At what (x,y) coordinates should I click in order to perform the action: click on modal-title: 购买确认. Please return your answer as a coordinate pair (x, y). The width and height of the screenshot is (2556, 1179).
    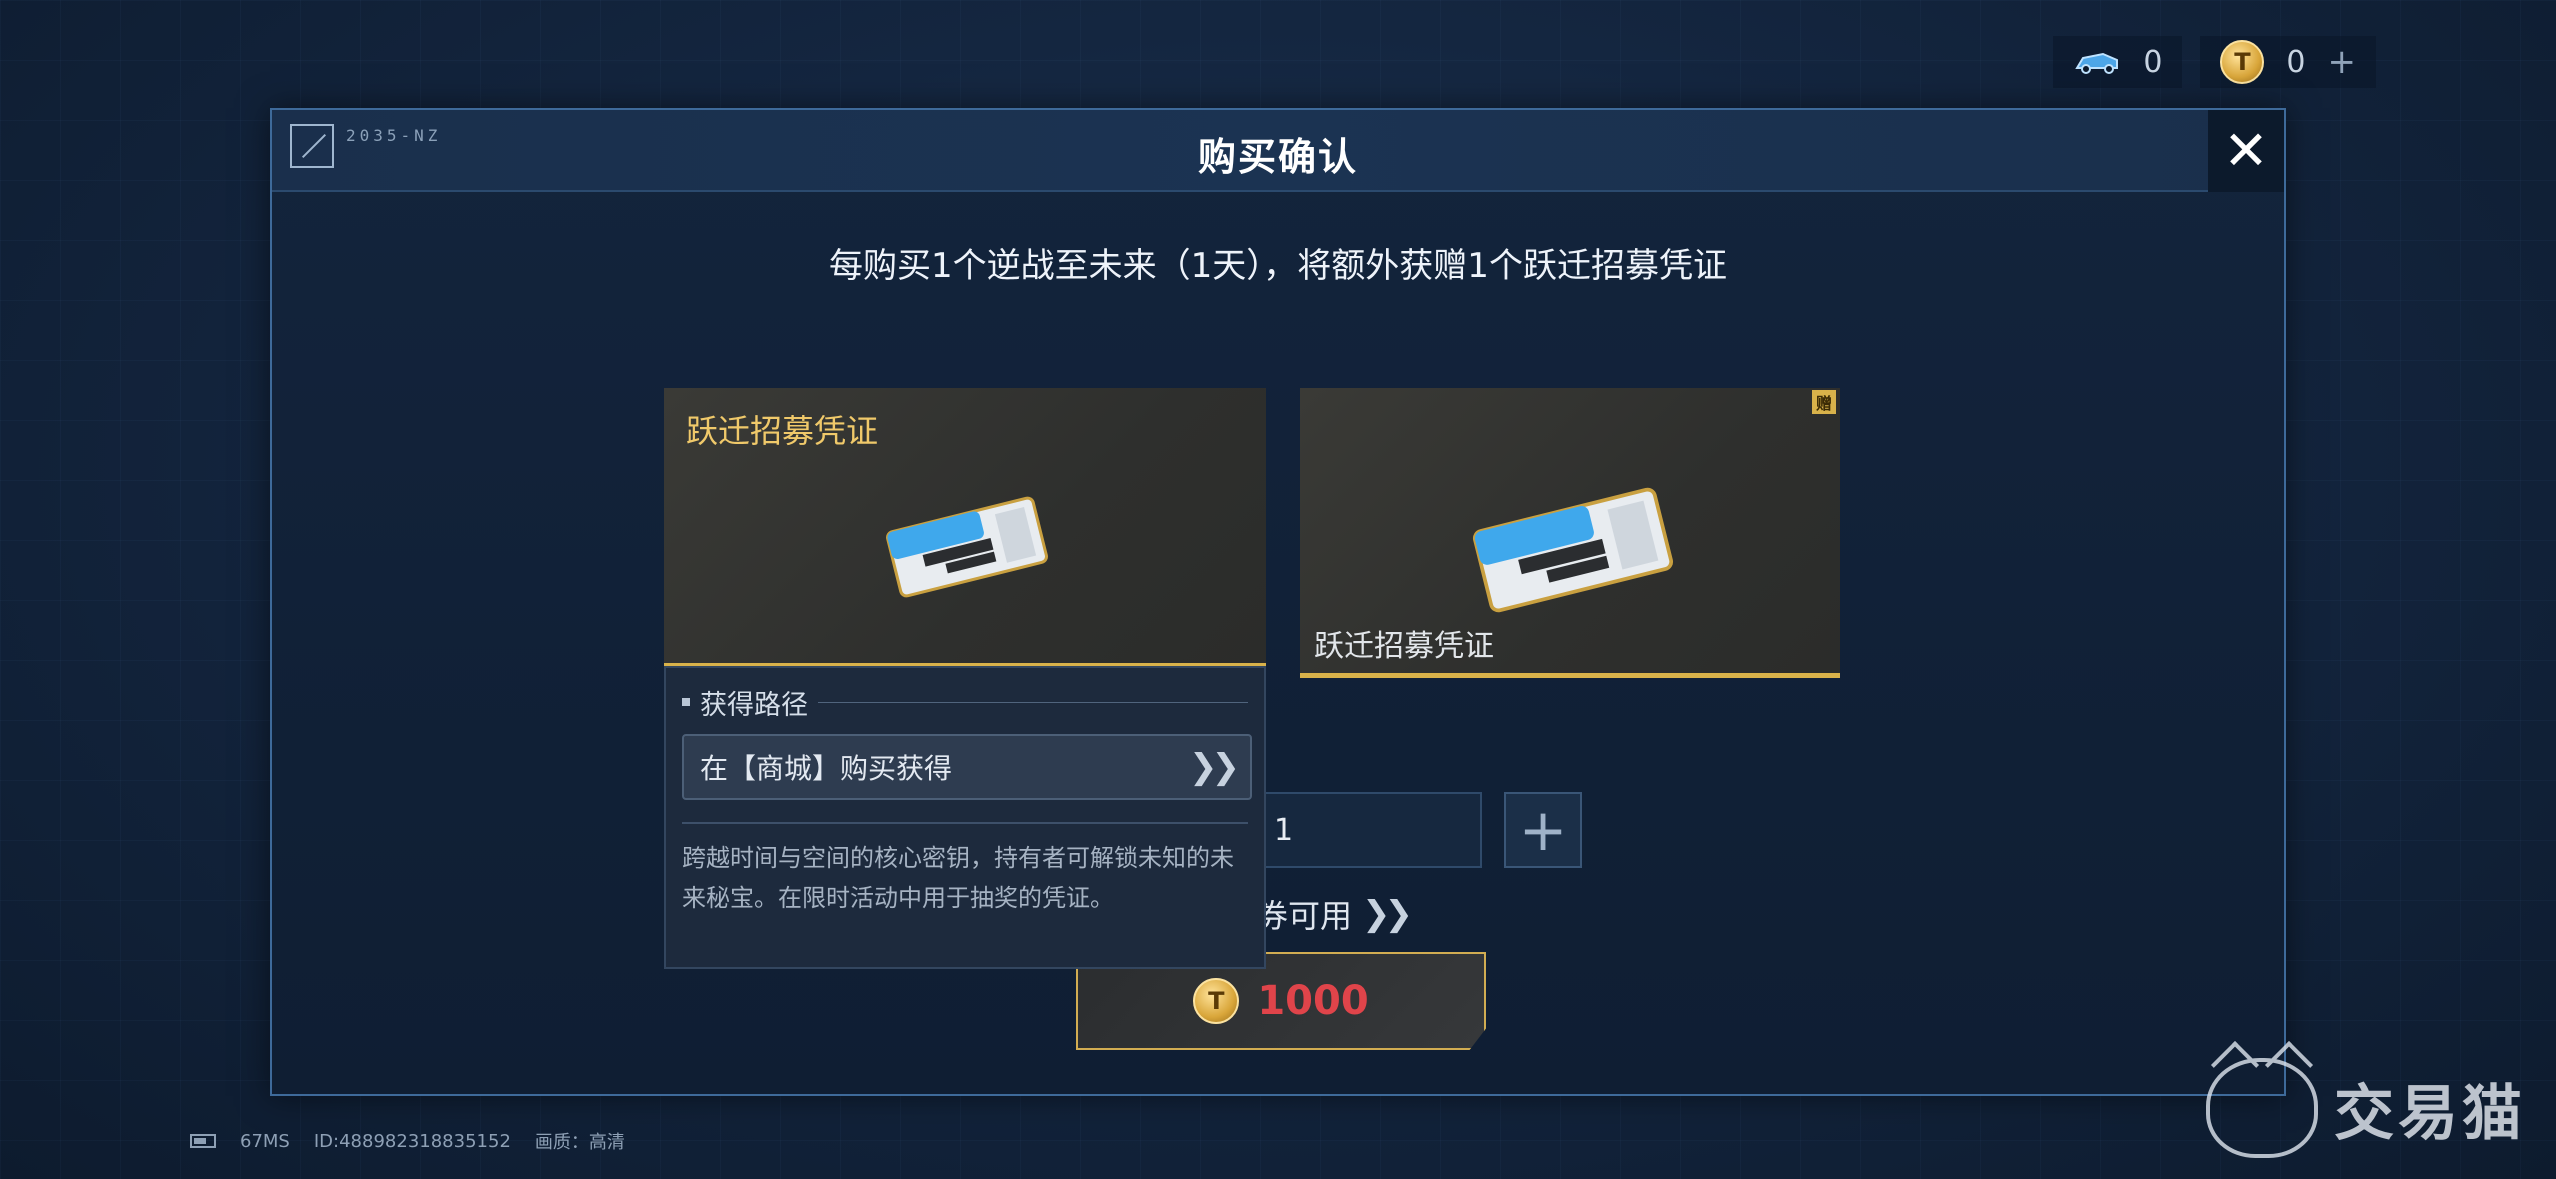
    Looking at the image, I should click on (1277, 157).